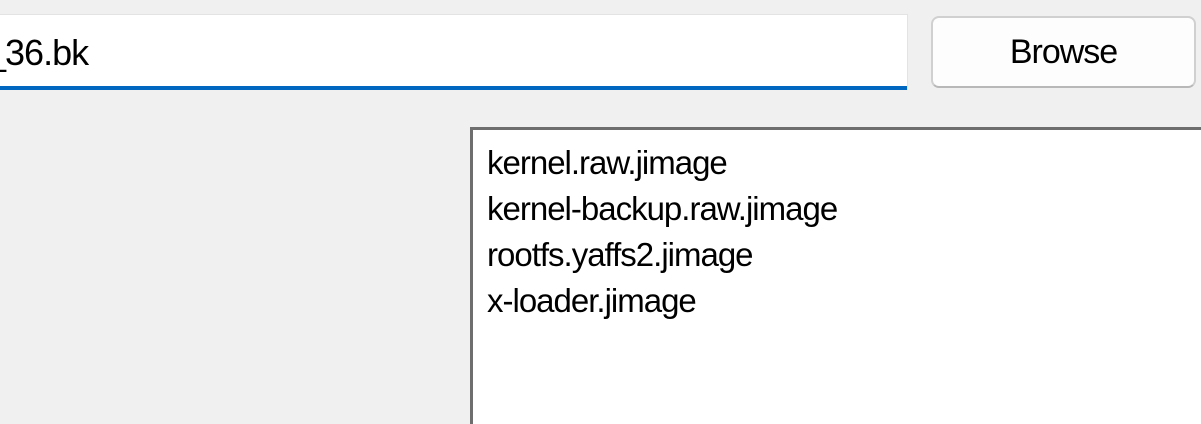 The width and height of the screenshot is (1201, 424). Describe the element at coordinates (454, 52) in the screenshot. I see `file-path-input: _36.bk` at that location.